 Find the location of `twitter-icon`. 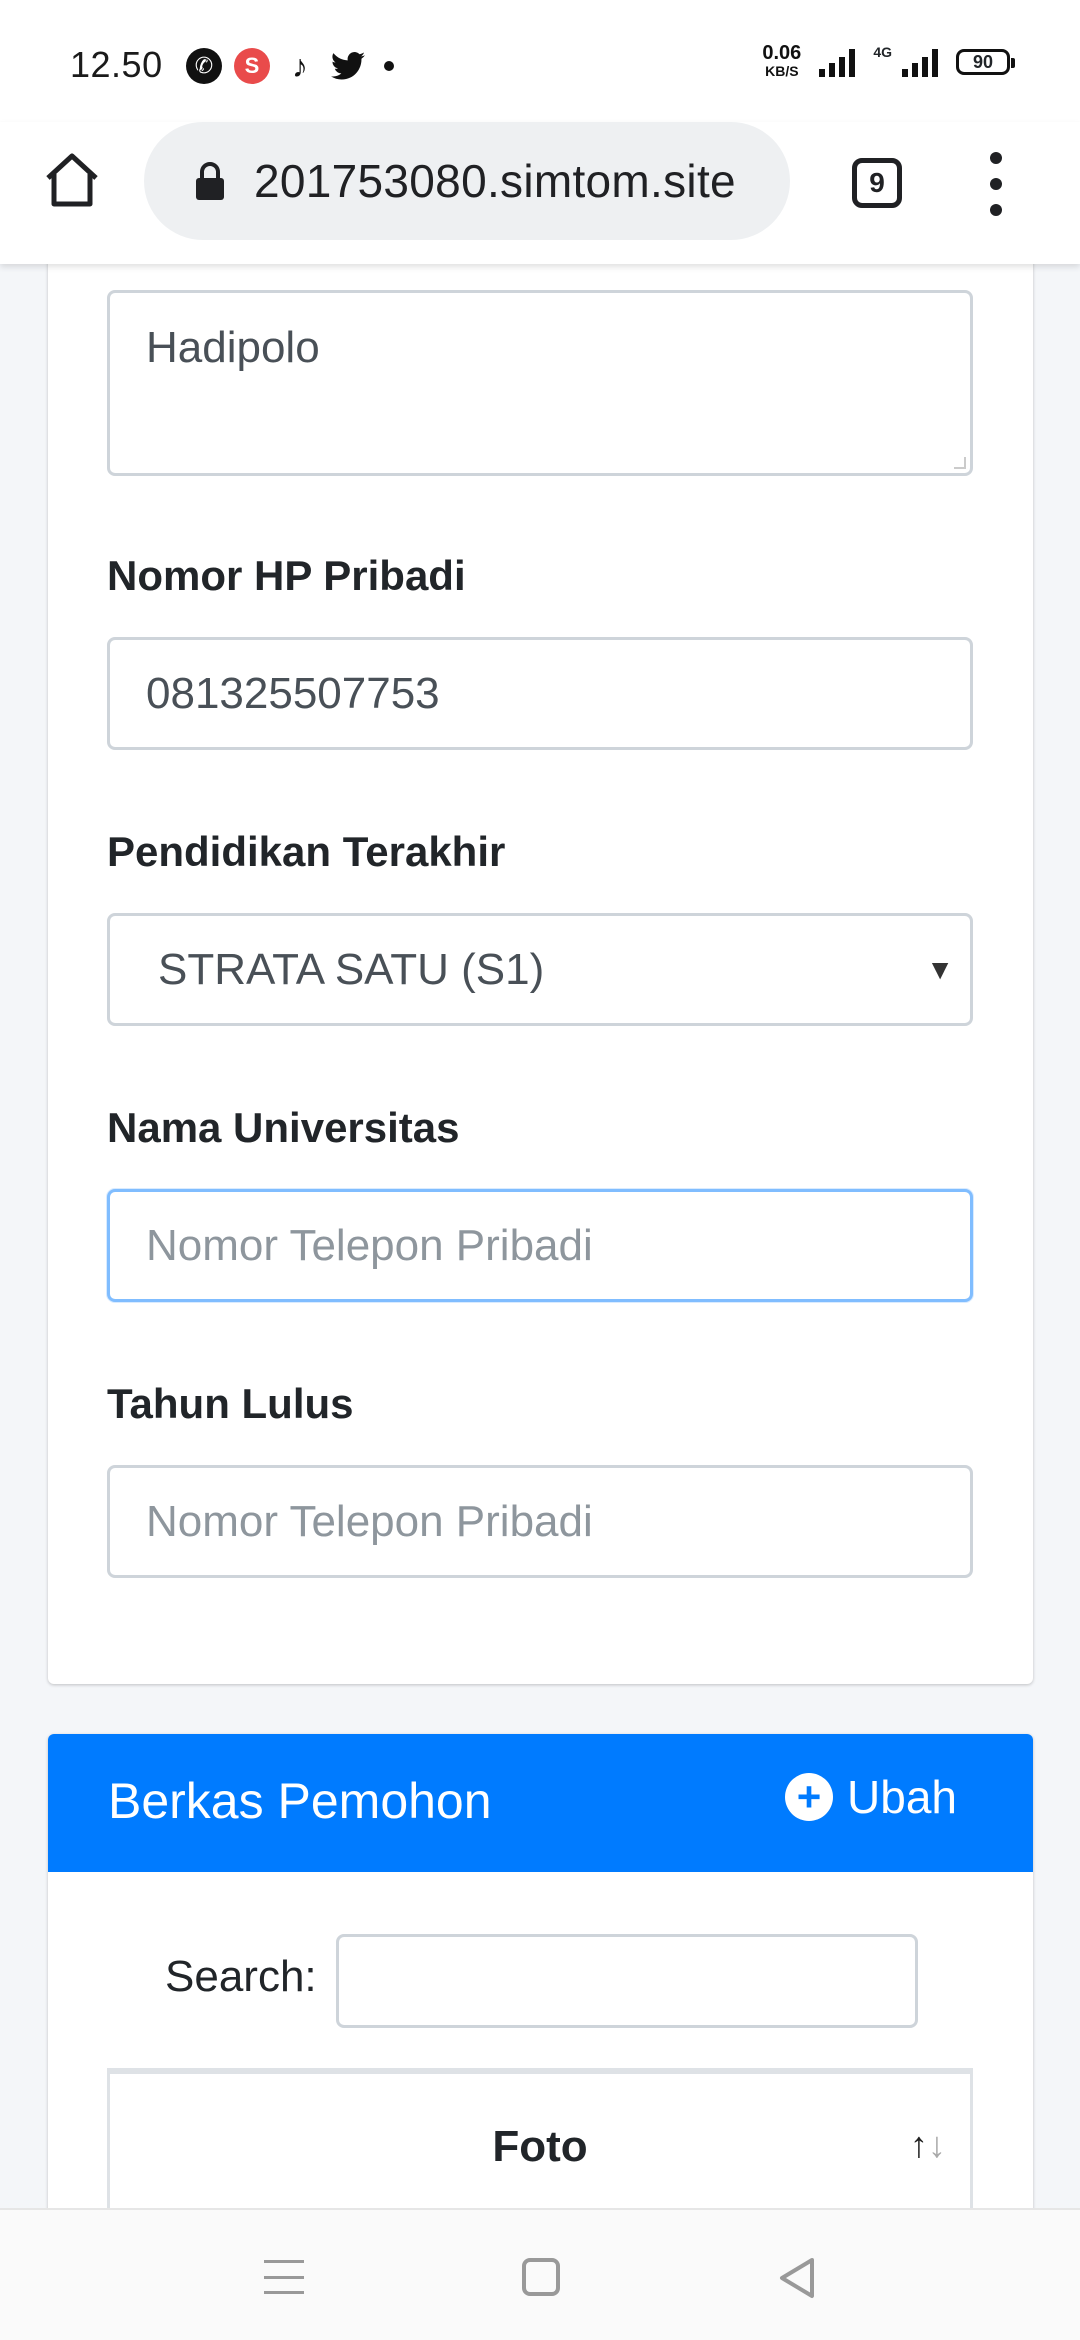

twitter-icon is located at coordinates (348, 66).